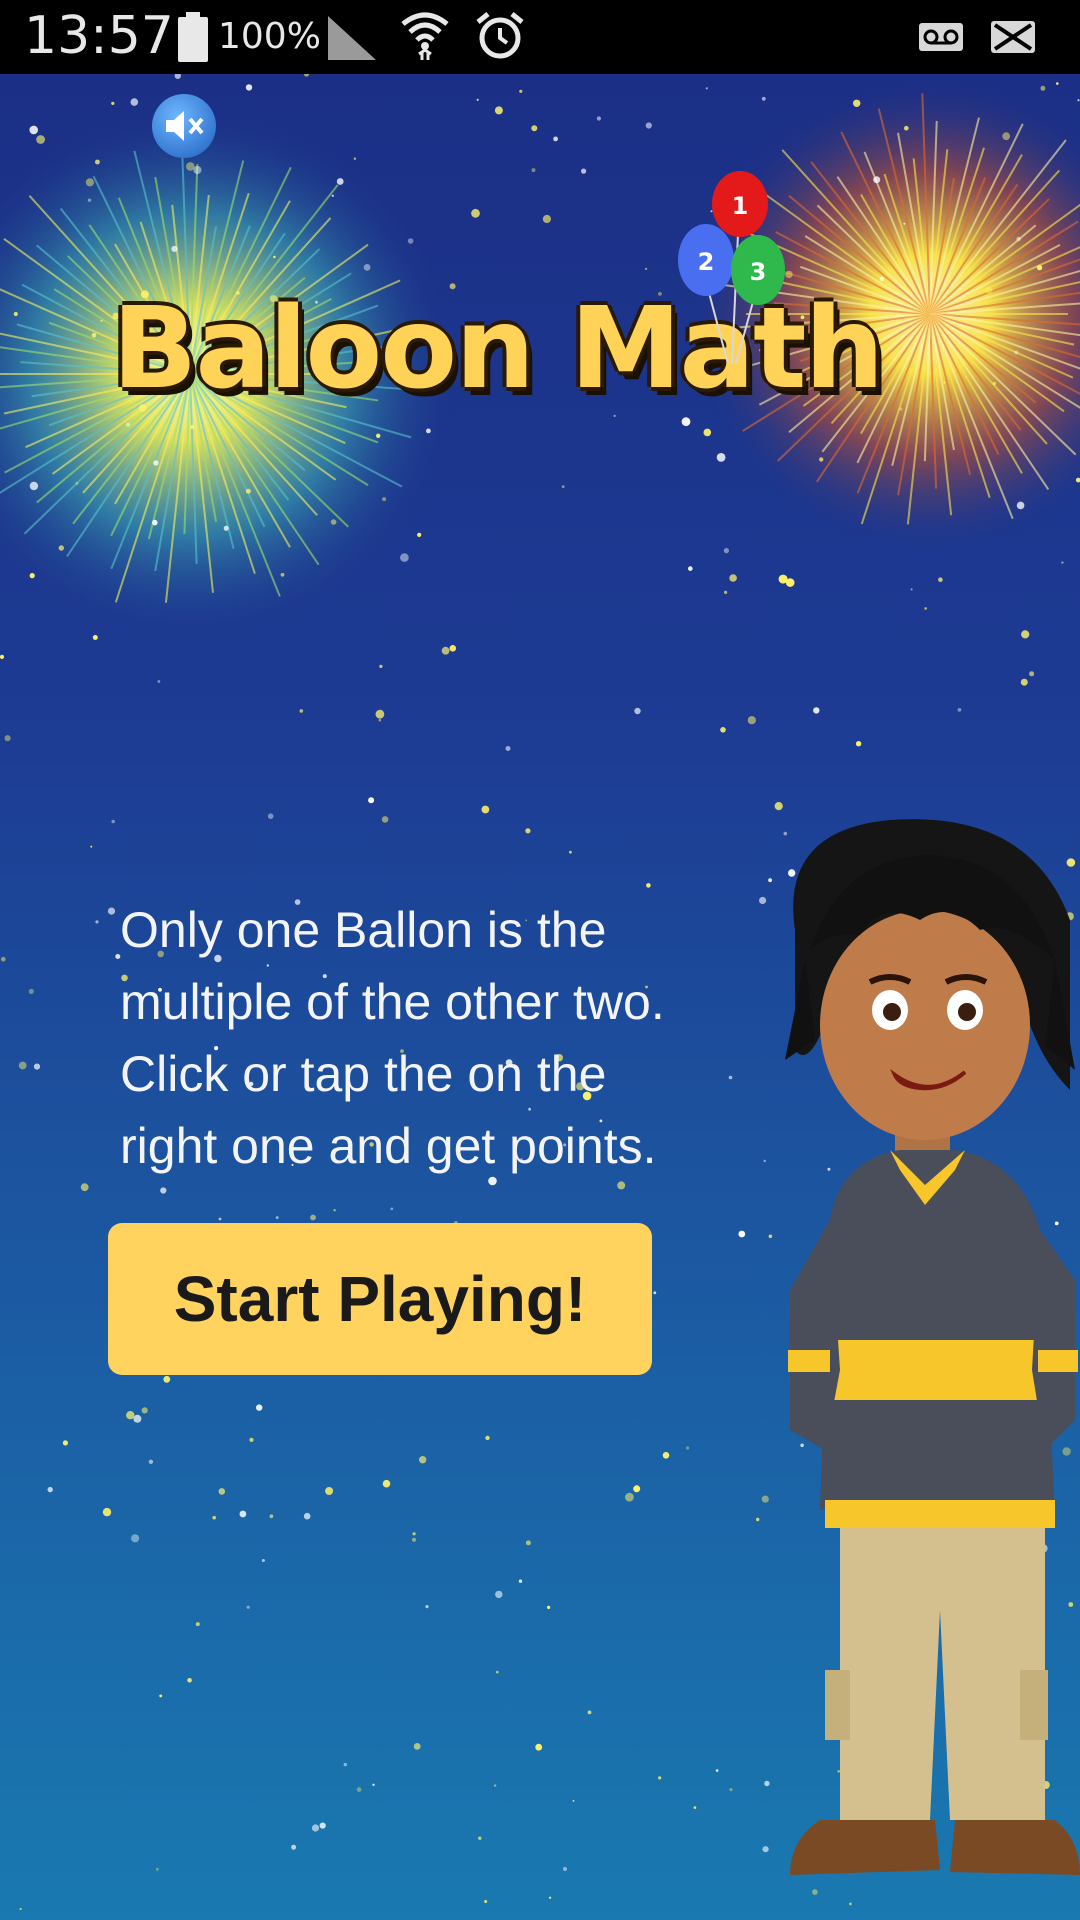 The width and height of the screenshot is (1080, 1920). Describe the element at coordinates (500, 35) in the screenshot. I see `alarm-icon` at that location.